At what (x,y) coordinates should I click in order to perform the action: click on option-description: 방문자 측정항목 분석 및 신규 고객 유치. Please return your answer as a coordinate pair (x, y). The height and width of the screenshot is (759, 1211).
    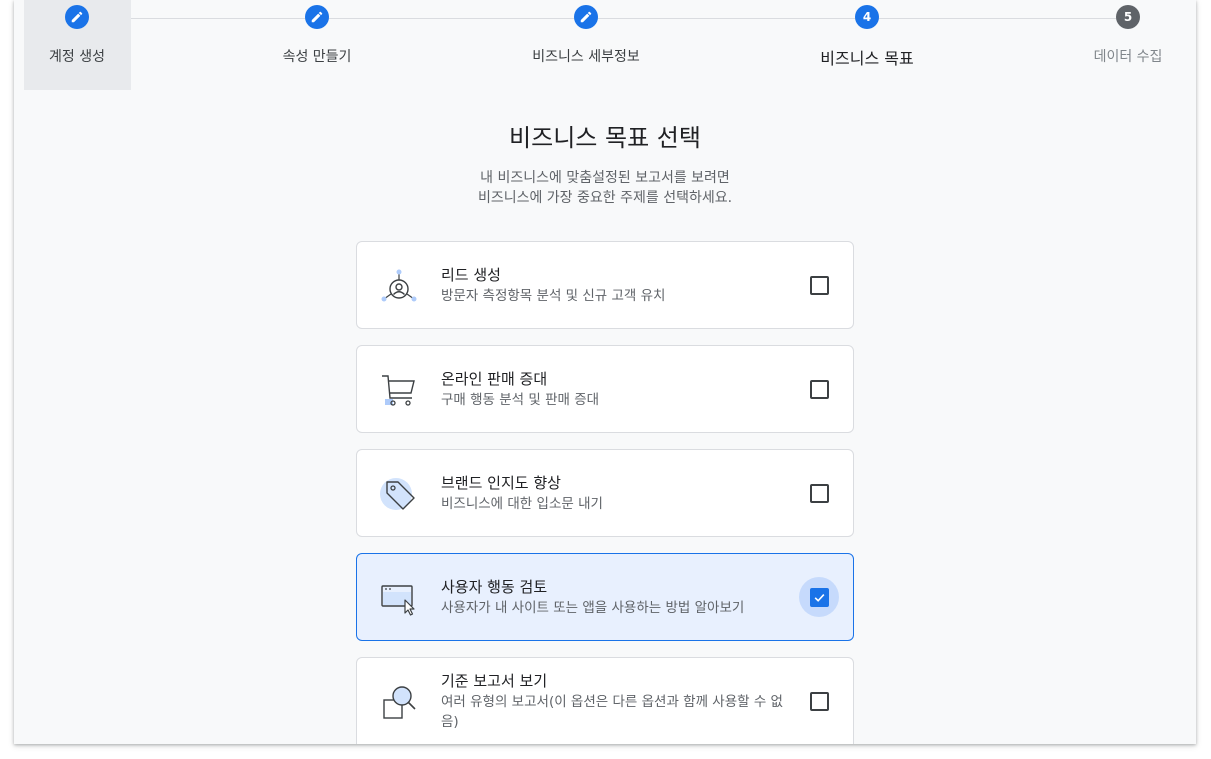
    Looking at the image, I should click on (553, 296).